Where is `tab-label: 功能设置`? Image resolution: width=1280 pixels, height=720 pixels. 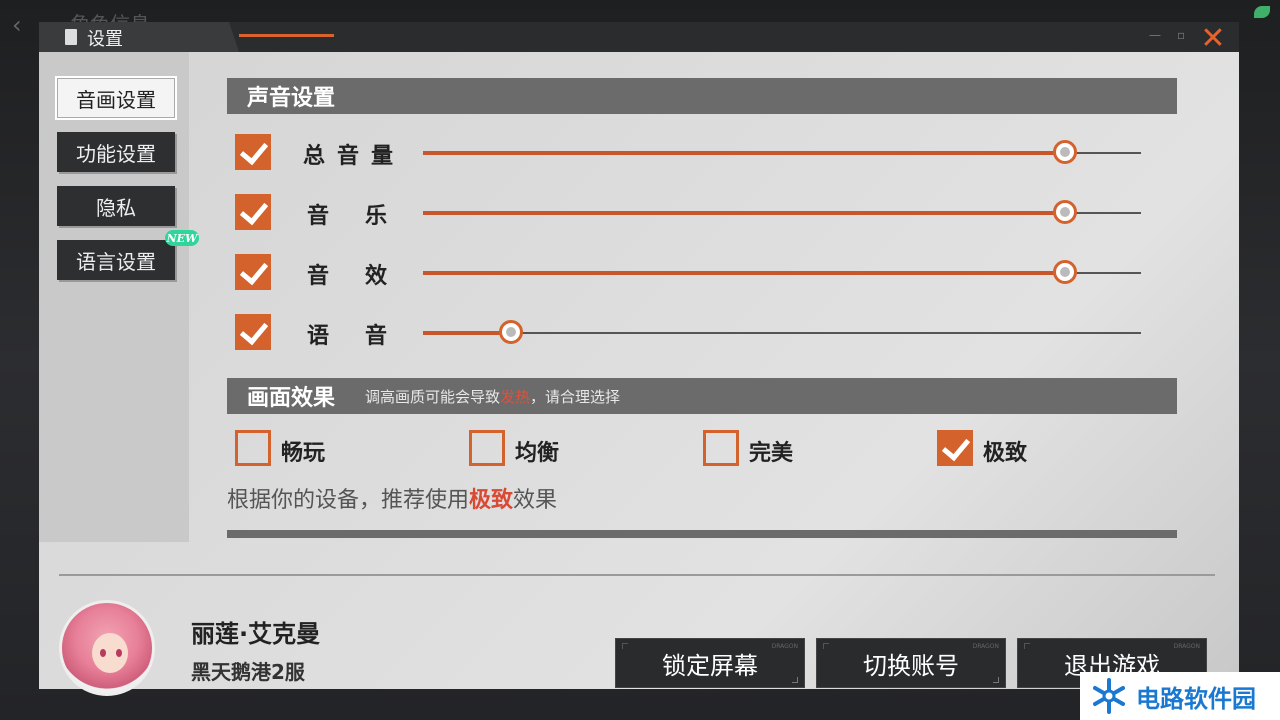
tab-label: 功能设置 is located at coordinates (116, 153).